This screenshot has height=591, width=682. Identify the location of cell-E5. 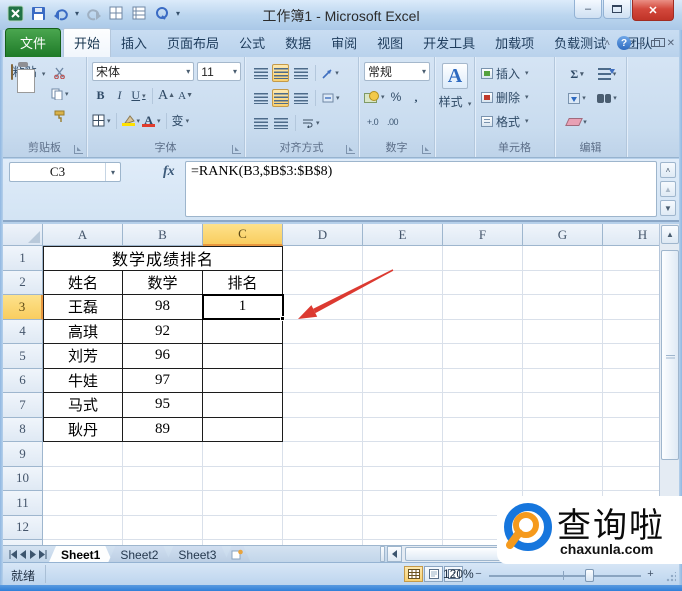
(403, 356).